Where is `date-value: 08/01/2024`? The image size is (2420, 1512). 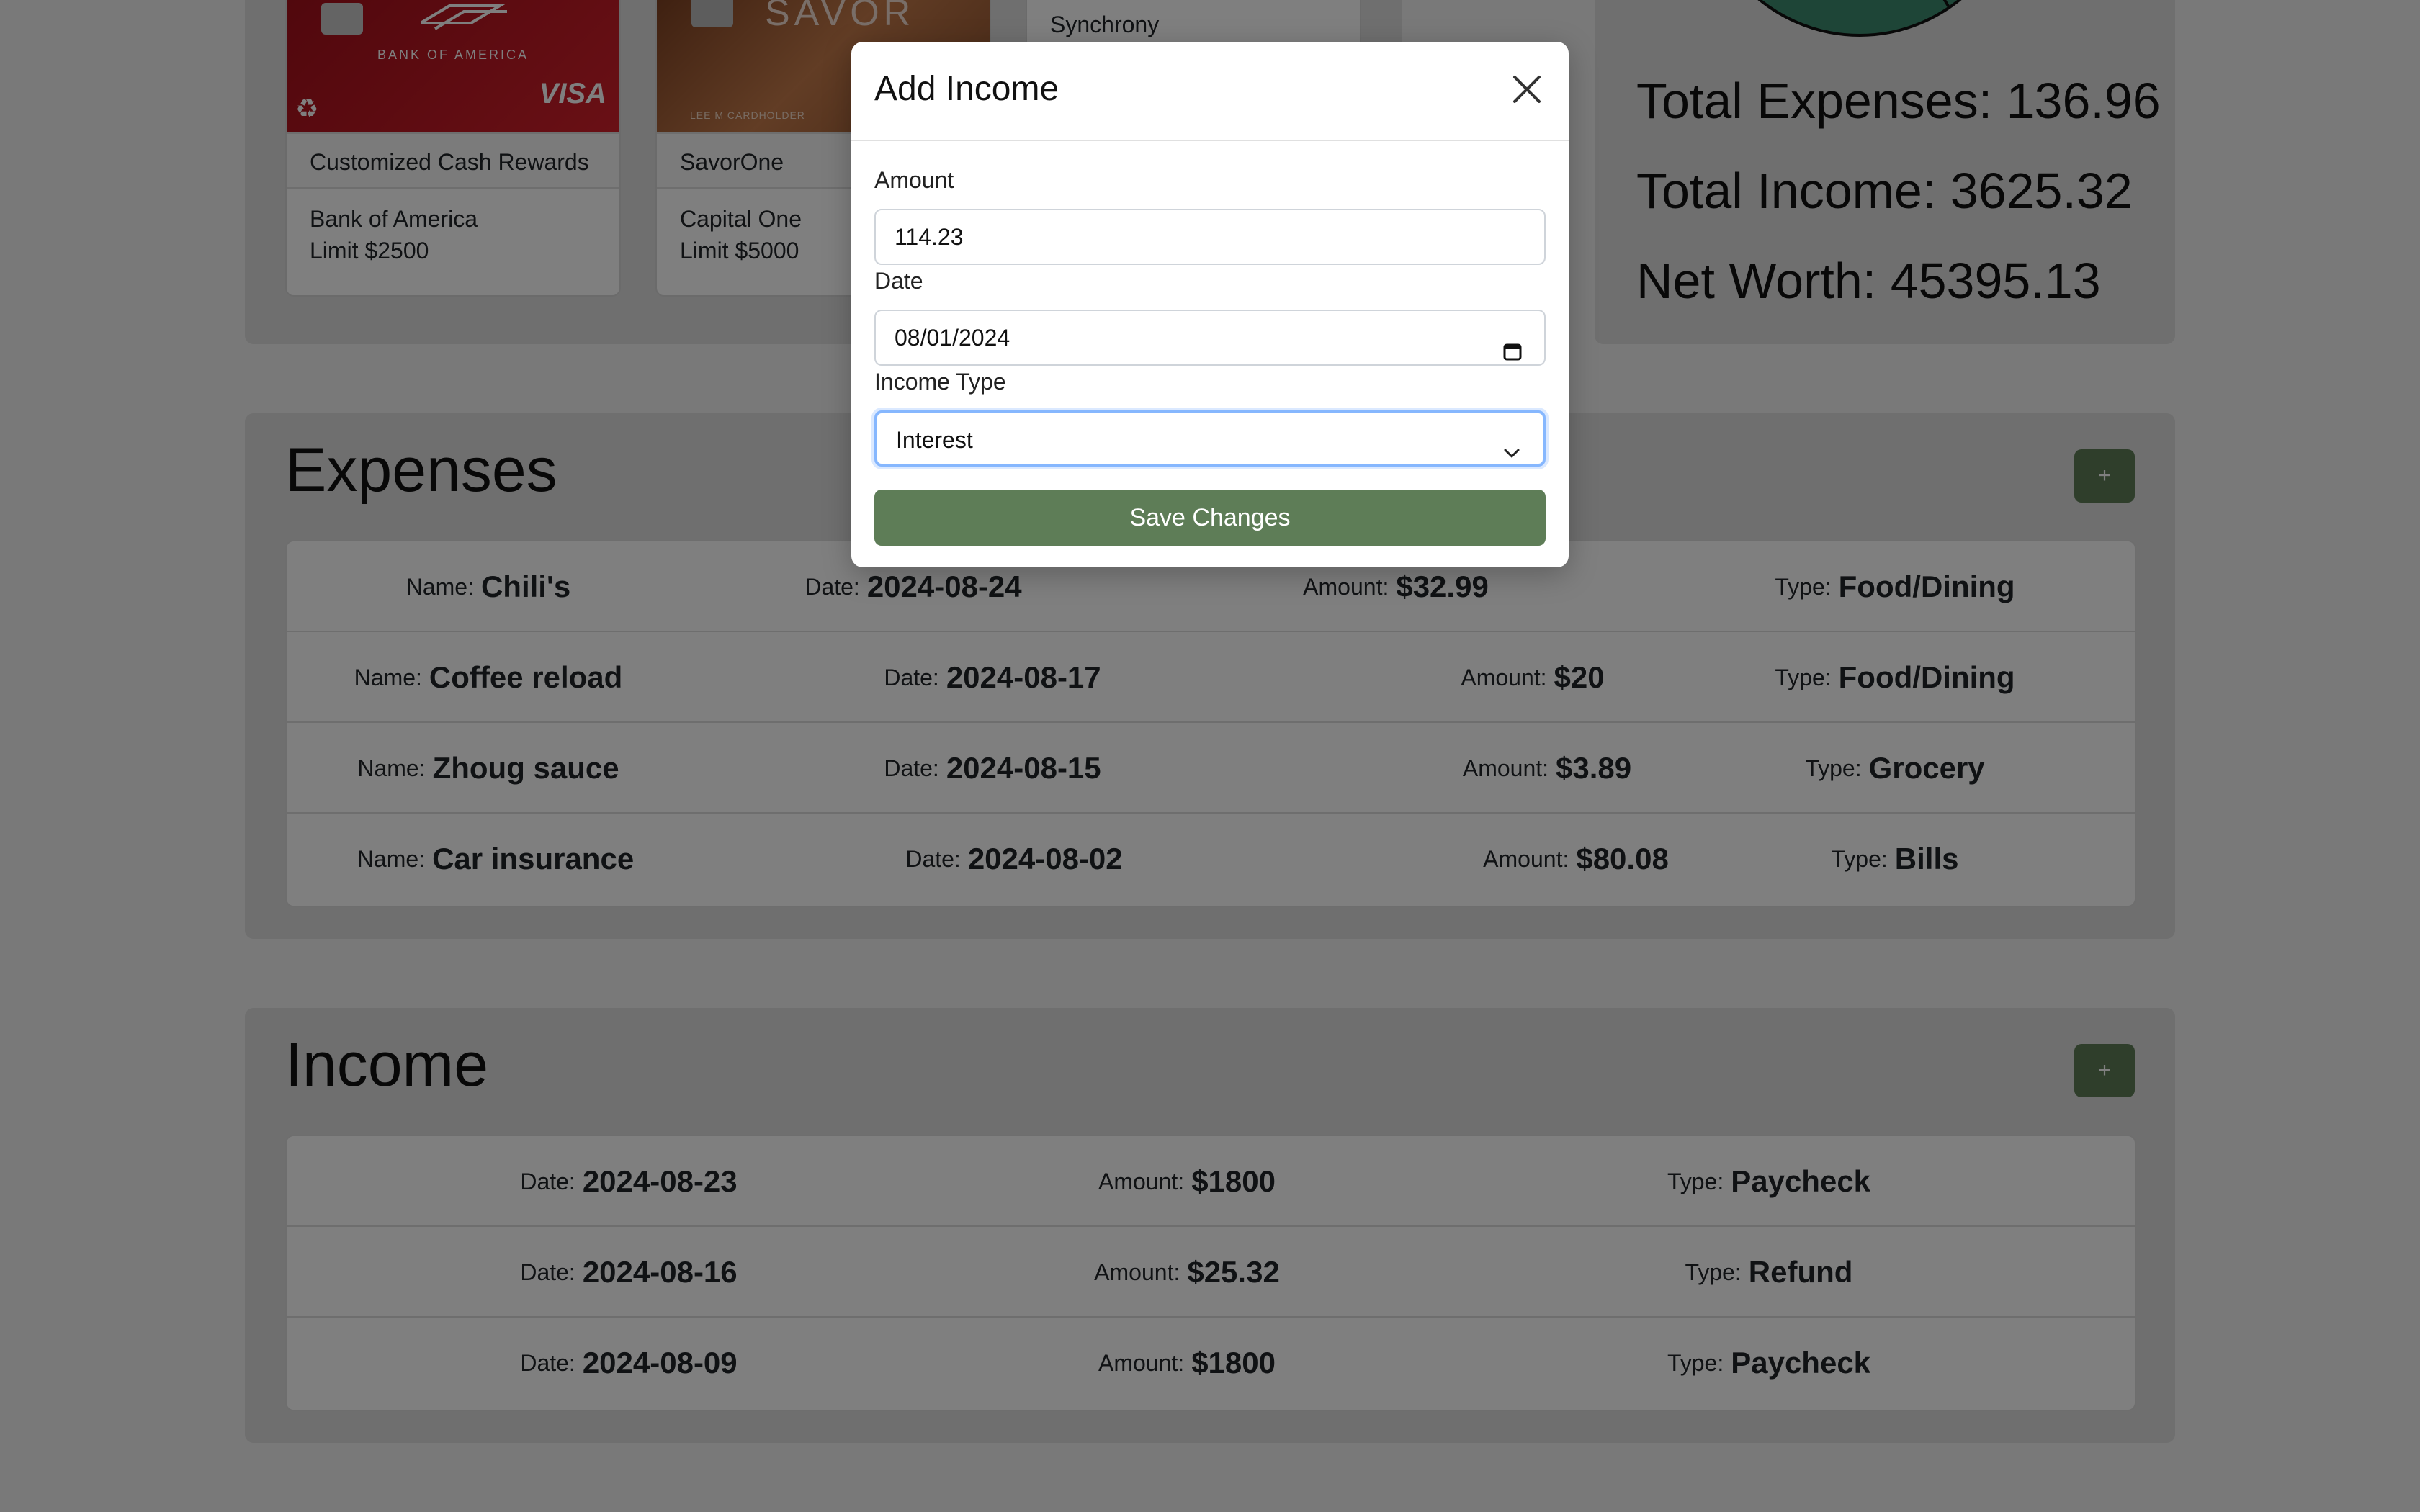
date-value: 08/01/2024 is located at coordinates (952, 338).